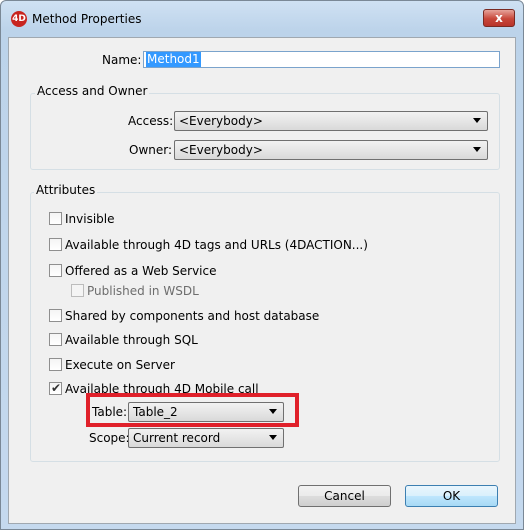 This screenshot has height=532, width=526. Describe the element at coordinates (173, 59) in the screenshot. I see `name-value: Method1` at that location.